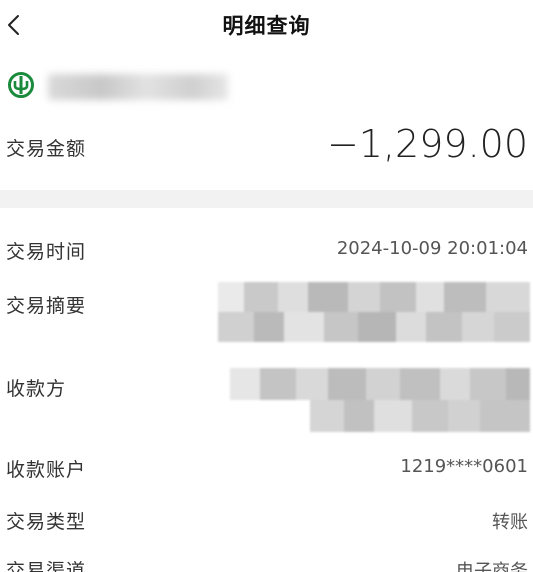 The height and width of the screenshot is (572, 533). I want to click on redacted-payee, so click(380, 400).